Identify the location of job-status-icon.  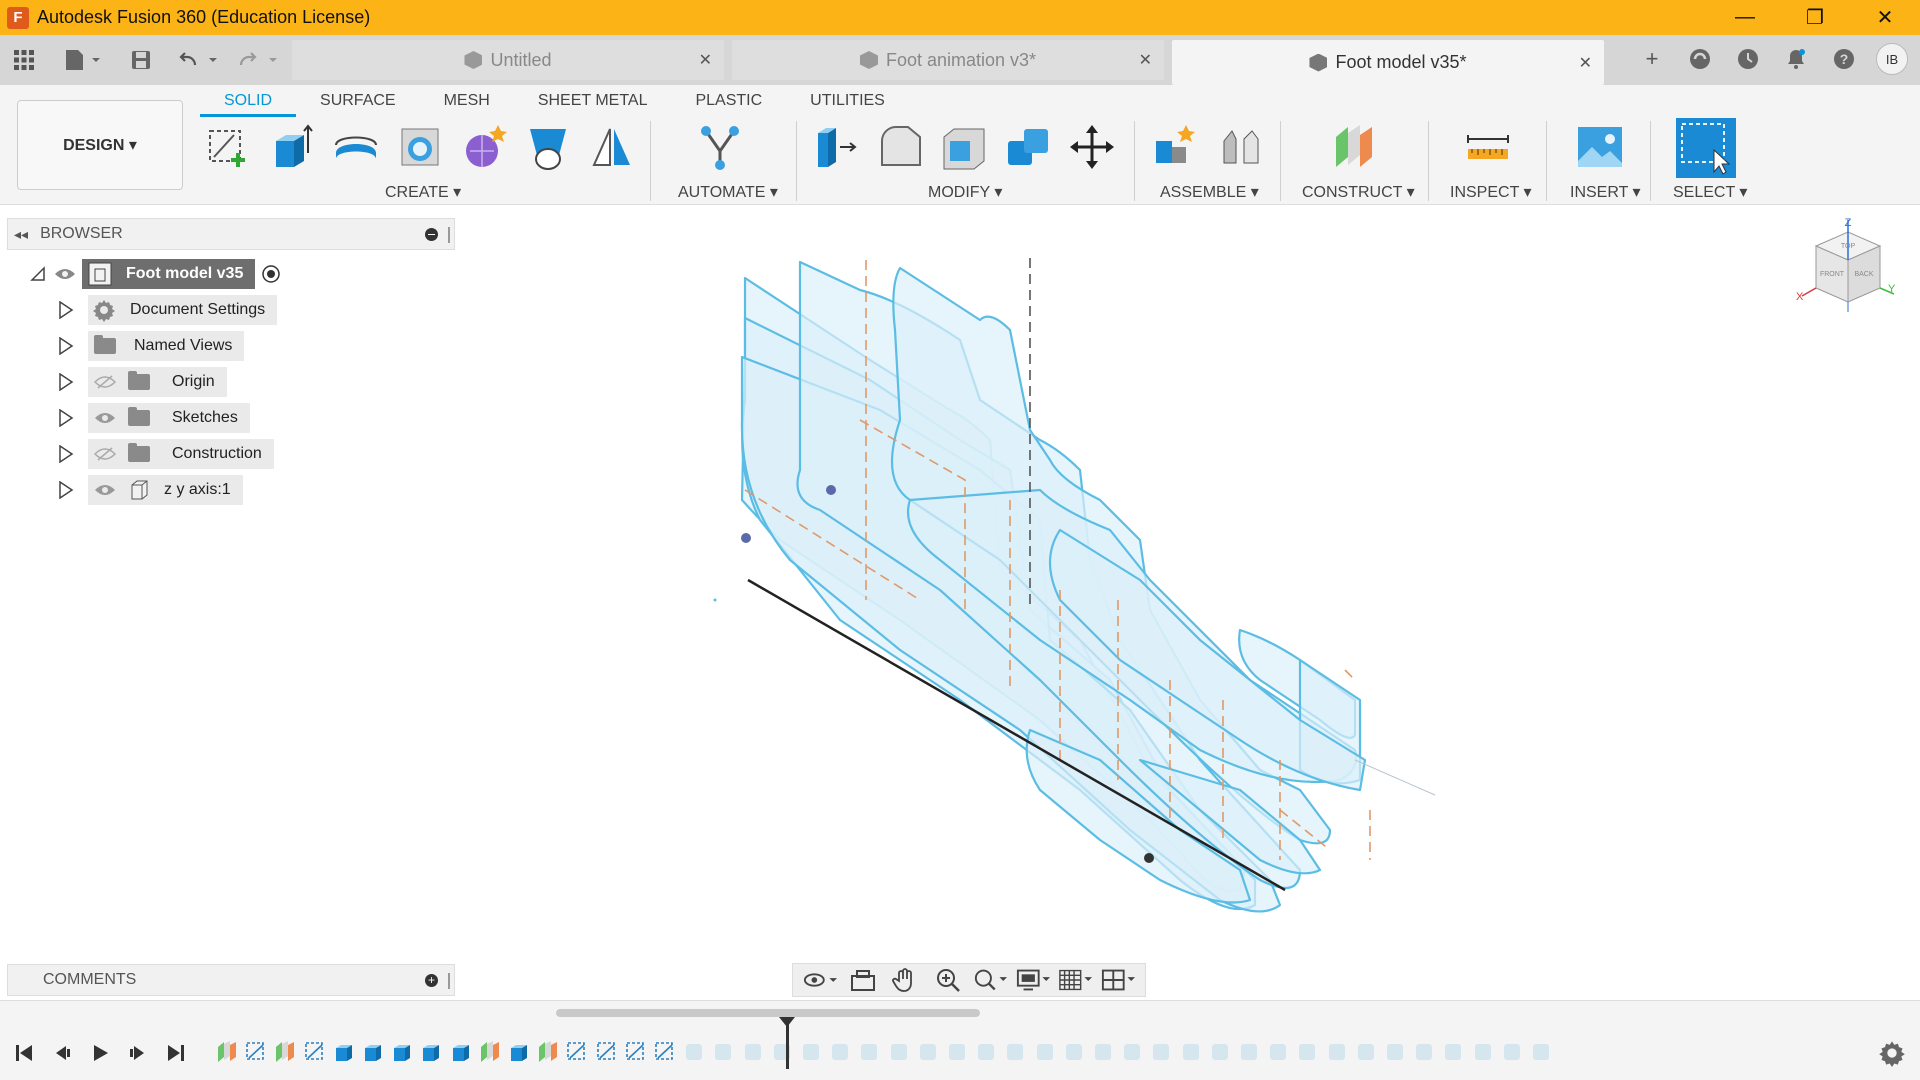
(1748, 59).